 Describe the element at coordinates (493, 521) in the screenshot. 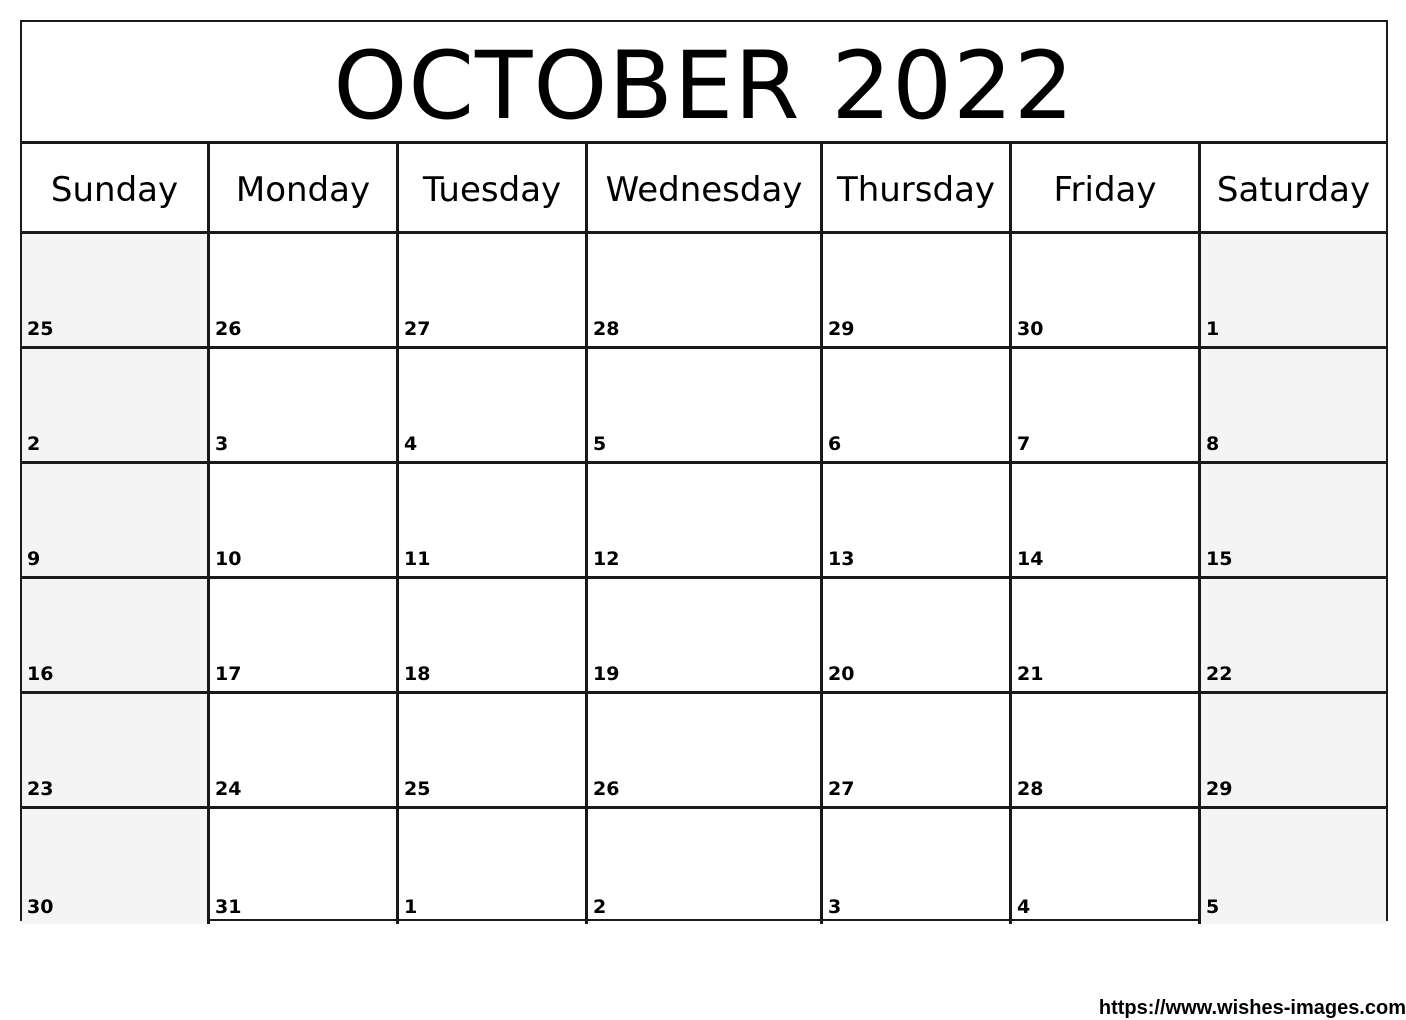

I see `day-cell: 11` at that location.